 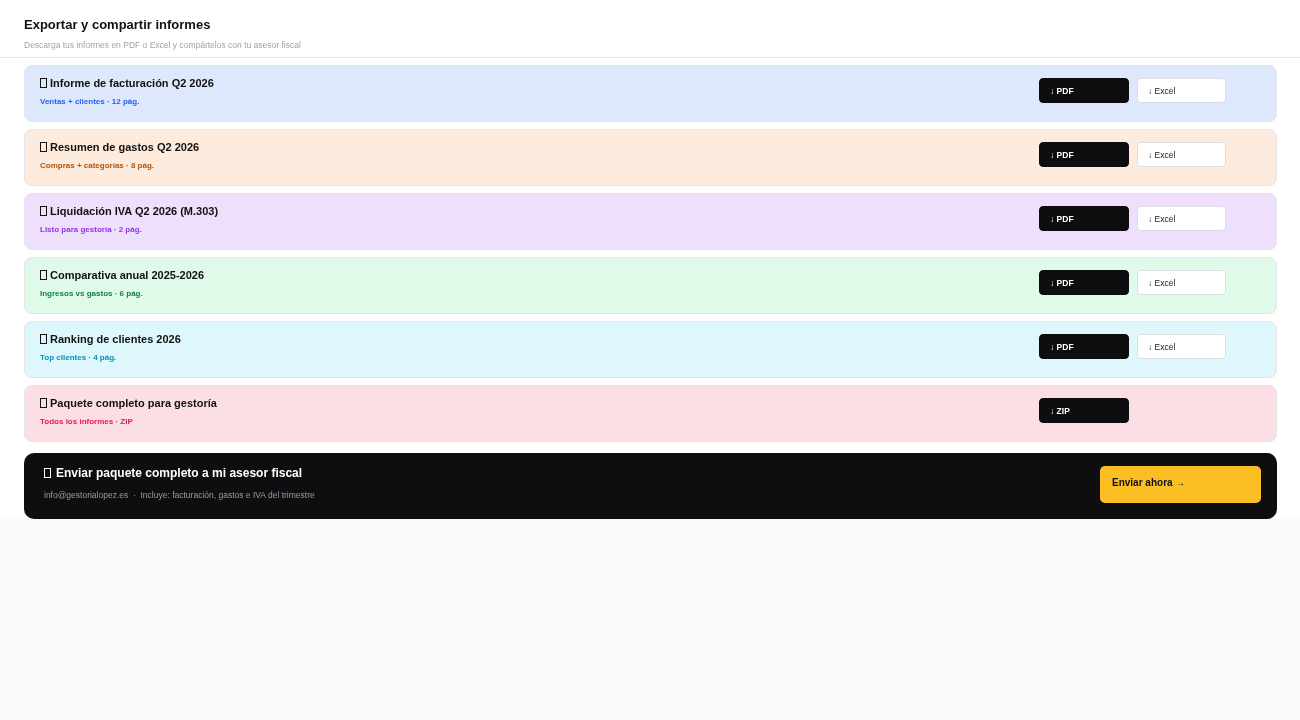 What do you see at coordinates (133, 403) in the screenshot?
I see `report-title: Paquete completo para gestoría` at bounding box center [133, 403].